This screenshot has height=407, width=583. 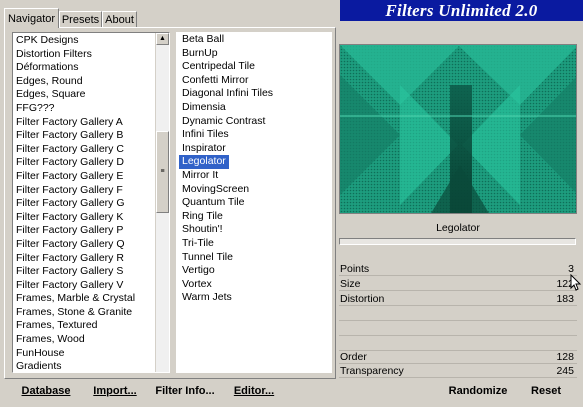 I want to click on tab-presets: Presets, so click(x=80, y=19).